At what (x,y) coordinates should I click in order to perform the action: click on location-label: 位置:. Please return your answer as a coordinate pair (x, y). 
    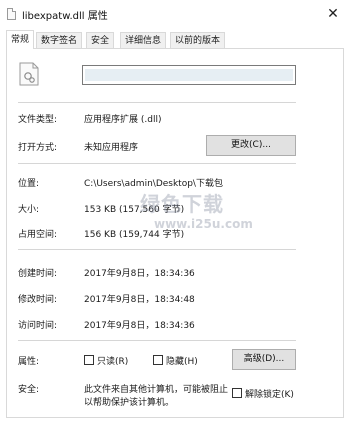
    Looking at the image, I should click on (29, 184).